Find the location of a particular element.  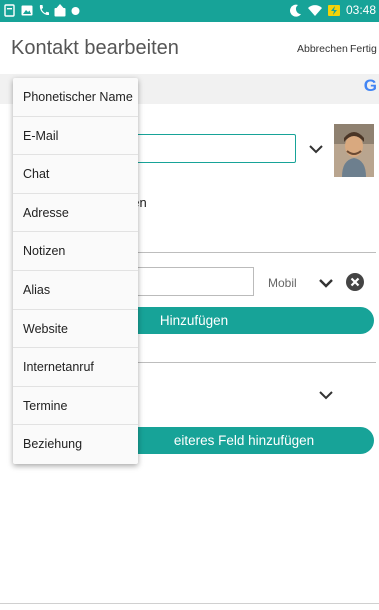

cancel-button: Abbrechen is located at coordinates (322, 49).